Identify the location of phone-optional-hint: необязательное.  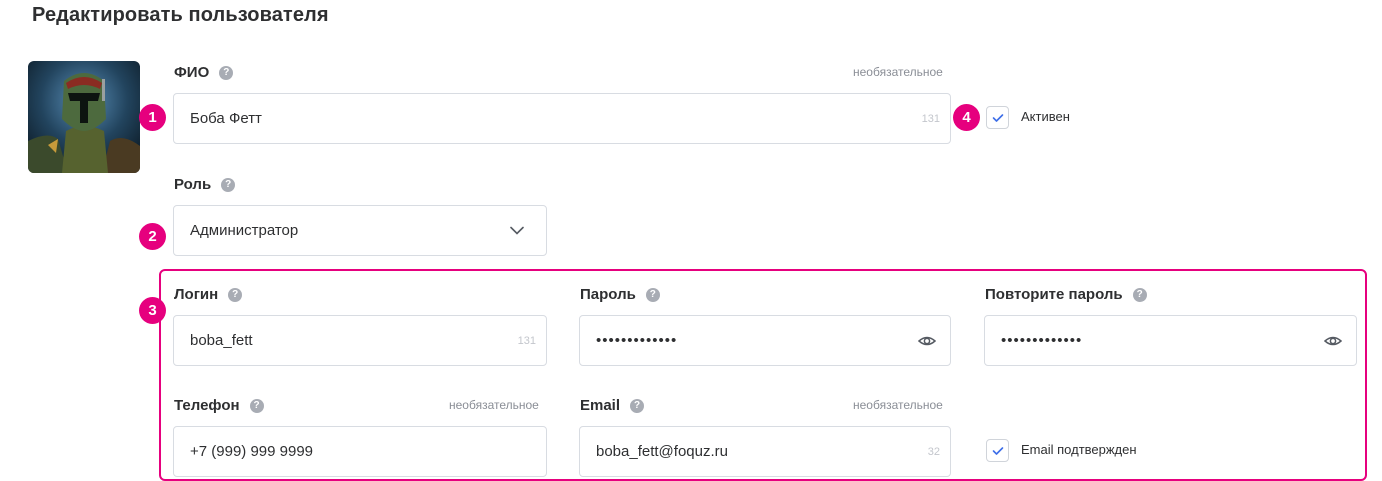
(494, 405).